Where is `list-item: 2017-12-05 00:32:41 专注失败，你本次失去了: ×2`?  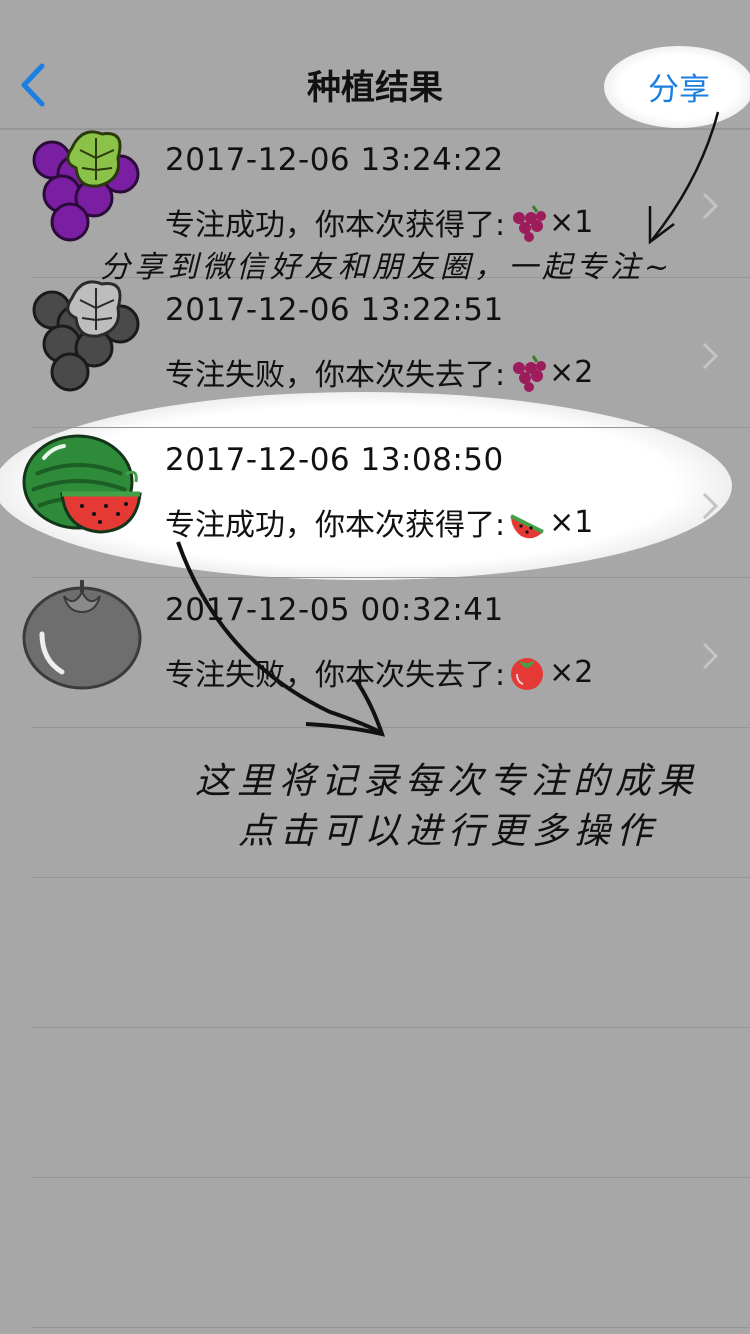 list-item: 2017-12-05 00:32:41 专注失败，你本次失去了: ×2 is located at coordinates (375, 653).